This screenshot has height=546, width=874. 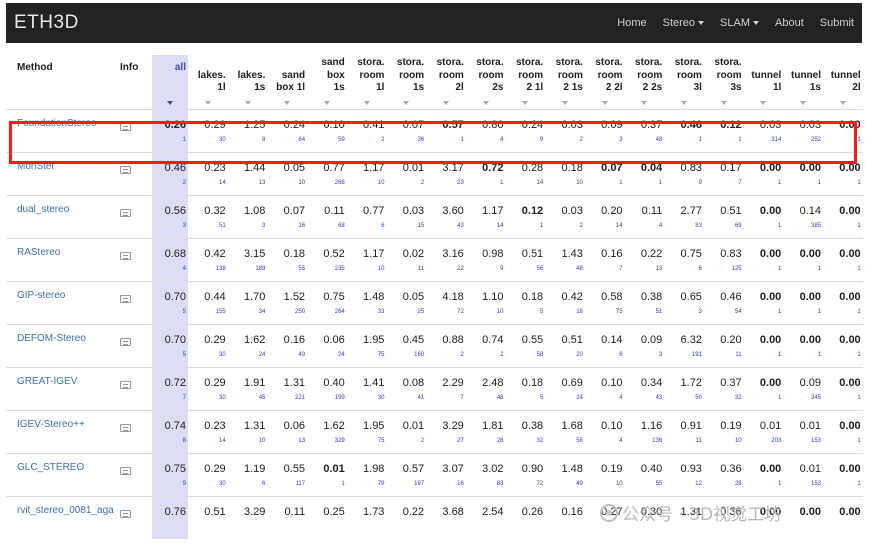 I want to click on nav-home: Home, so click(x=631, y=23).